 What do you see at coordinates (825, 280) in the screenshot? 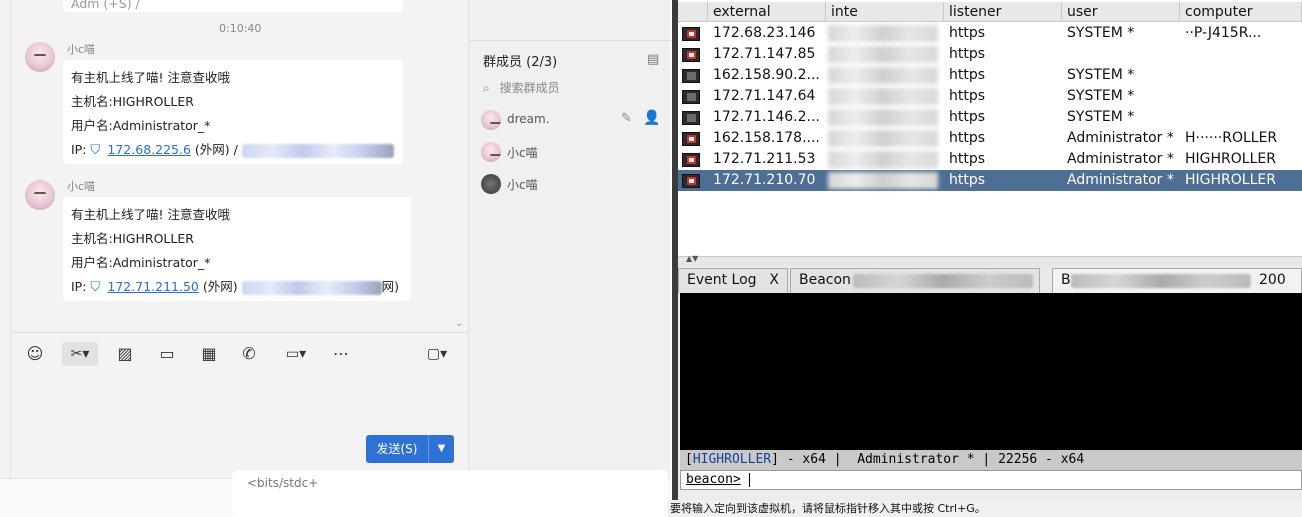
I see `tab-label: Beacon` at bounding box center [825, 280].